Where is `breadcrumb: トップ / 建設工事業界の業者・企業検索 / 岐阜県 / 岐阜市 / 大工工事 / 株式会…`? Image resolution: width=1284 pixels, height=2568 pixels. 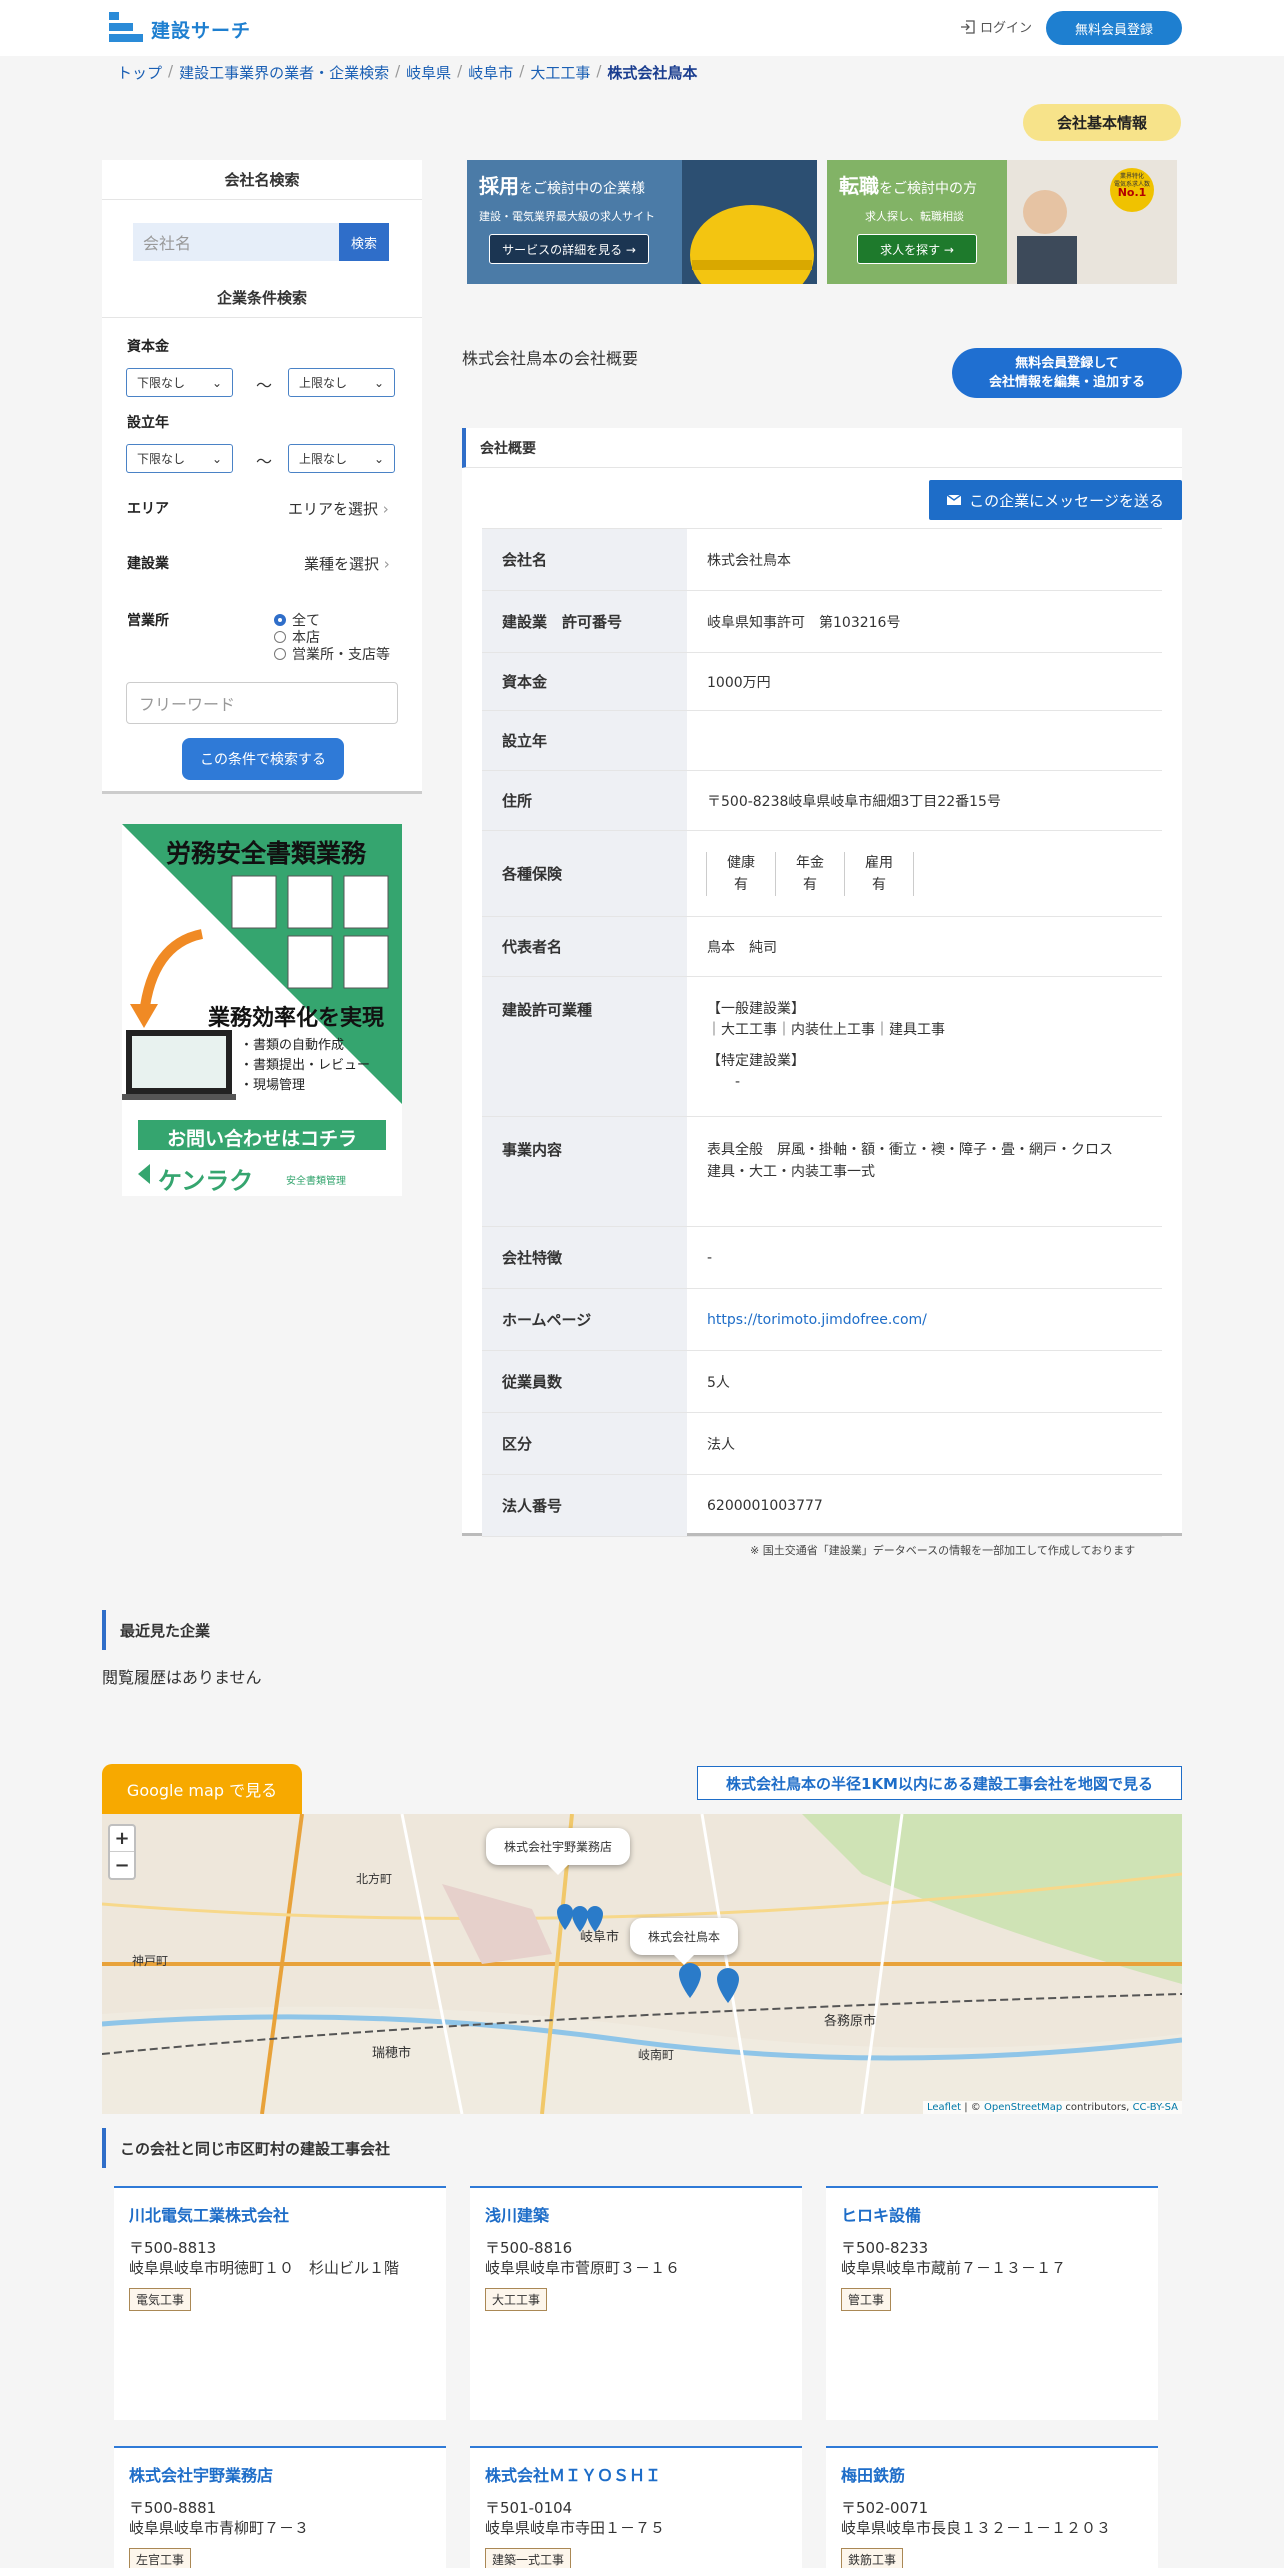 breadcrumb: トップ / 建設工事業界の業者・企業検索 / 岐阜県 / 岐阜市 / 大工工事 / 株式会… is located at coordinates (407, 72).